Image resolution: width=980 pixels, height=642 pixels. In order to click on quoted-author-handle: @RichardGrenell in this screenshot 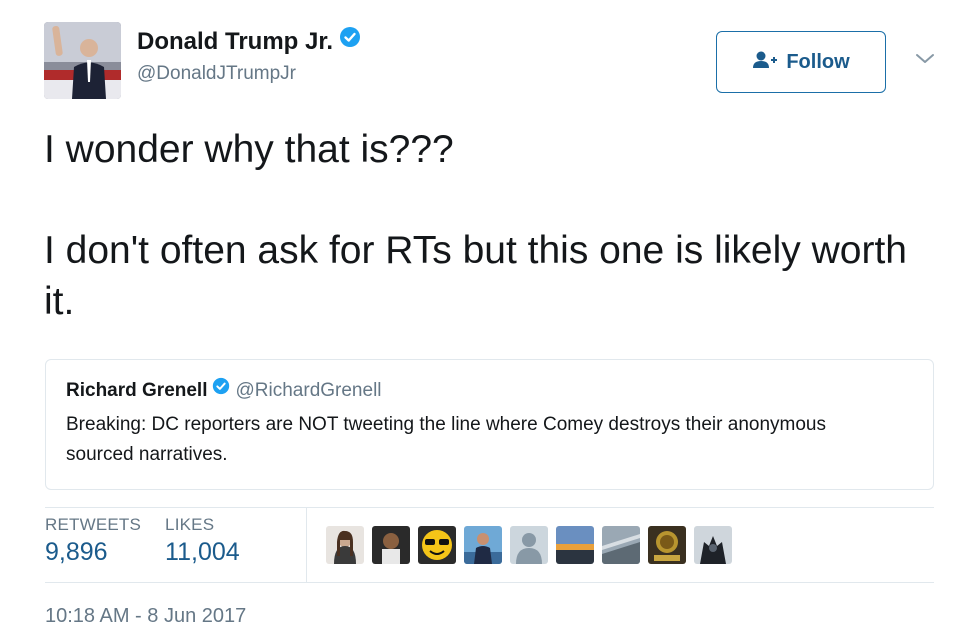, I will do `click(308, 390)`.